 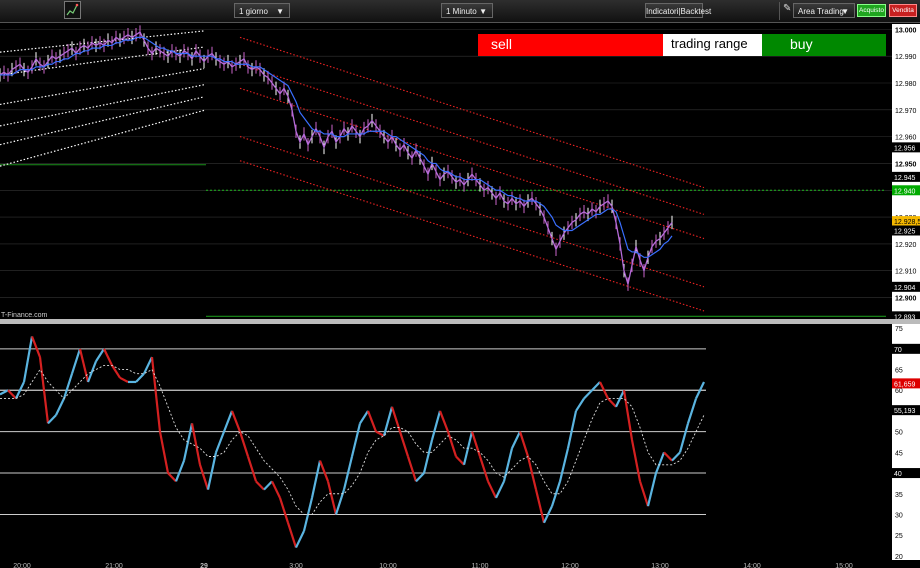 What do you see at coordinates (72, 10) in the screenshot?
I see `chart-type-icon` at bounding box center [72, 10].